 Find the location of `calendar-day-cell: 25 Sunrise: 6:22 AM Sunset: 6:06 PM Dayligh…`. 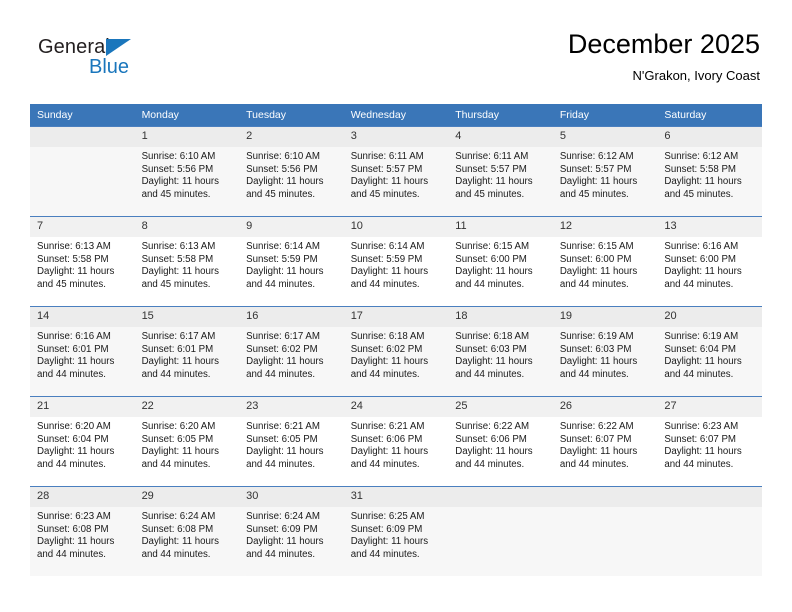

calendar-day-cell: 25 Sunrise: 6:22 AM Sunset: 6:06 PM Dayligh… is located at coordinates (500, 441).